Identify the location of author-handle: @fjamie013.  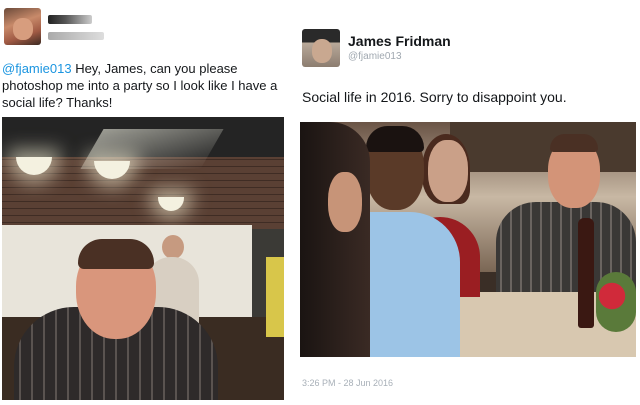
(375, 56).